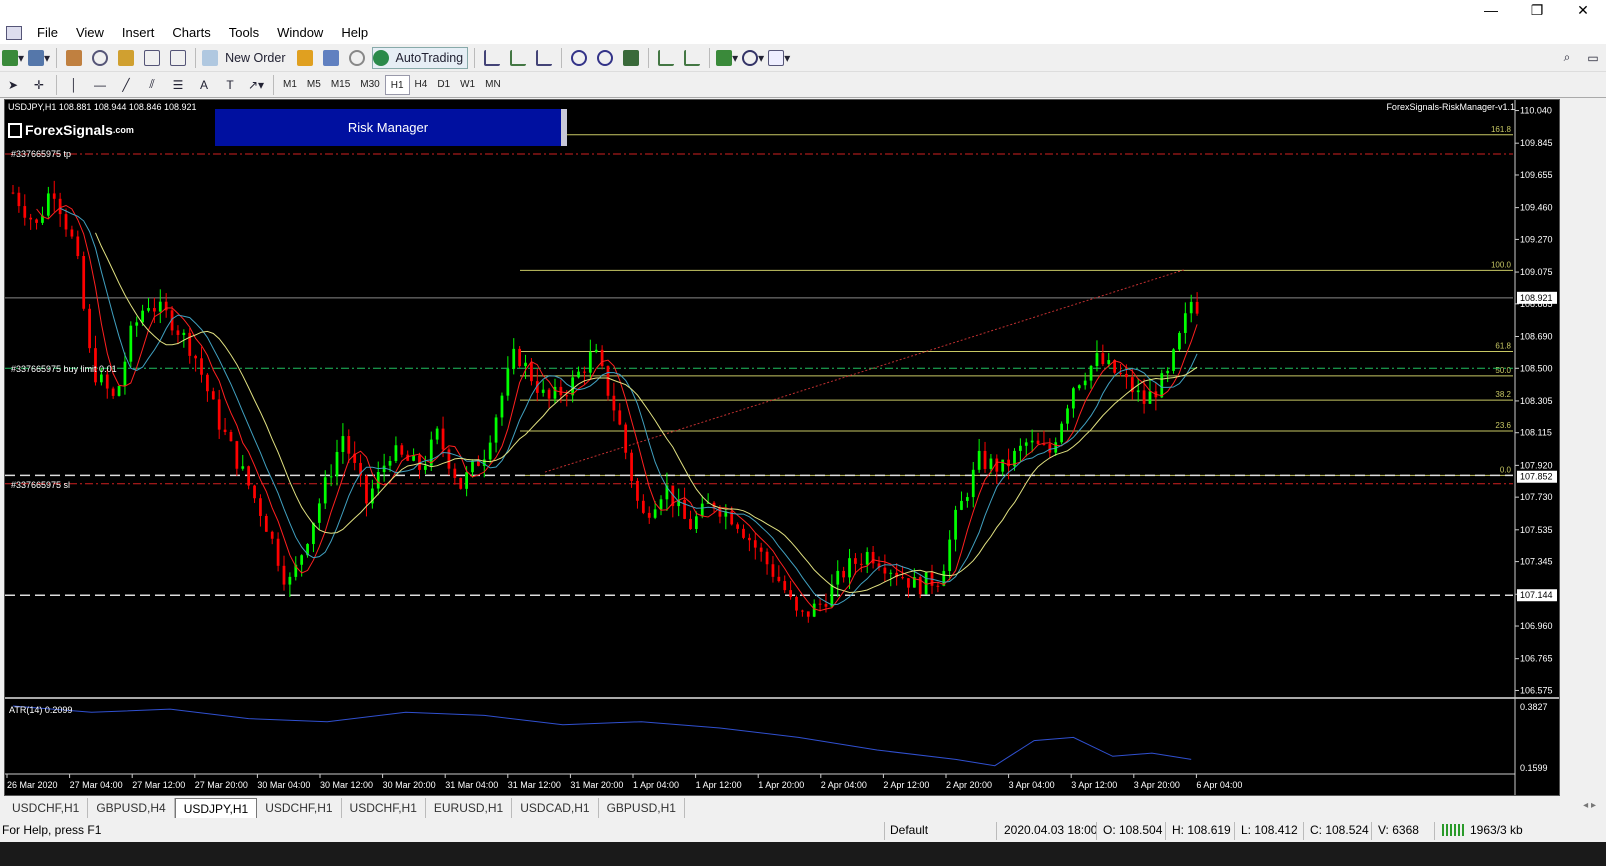 This screenshot has width=1606, height=866. What do you see at coordinates (191, 33) in the screenshot?
I see `menu-charts: Charts` at bounding box center [191, 33].